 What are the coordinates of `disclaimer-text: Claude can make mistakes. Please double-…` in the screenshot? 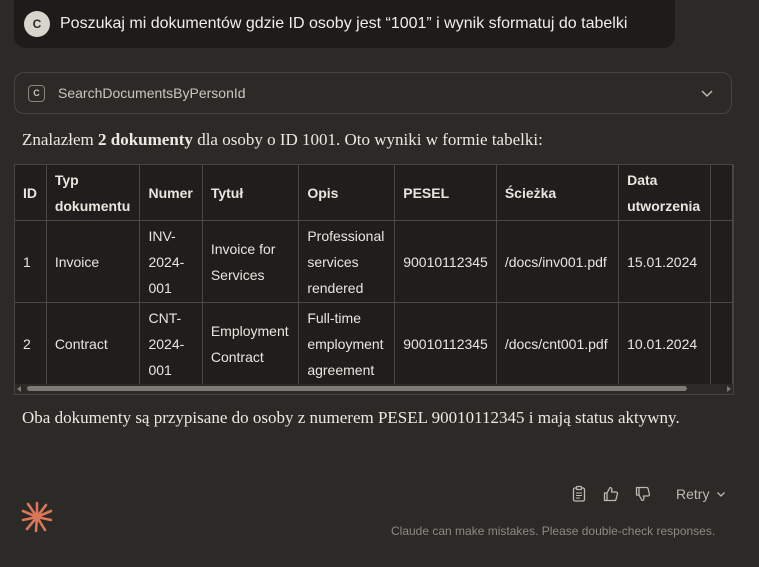 It's located at (553, 531).